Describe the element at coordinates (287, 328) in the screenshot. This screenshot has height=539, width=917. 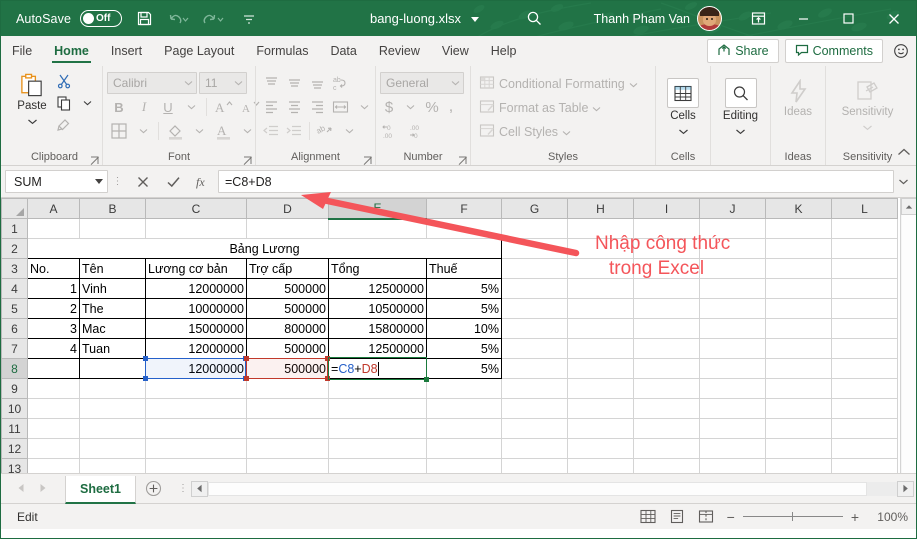
I see `cell-d6: 800000` at that location.